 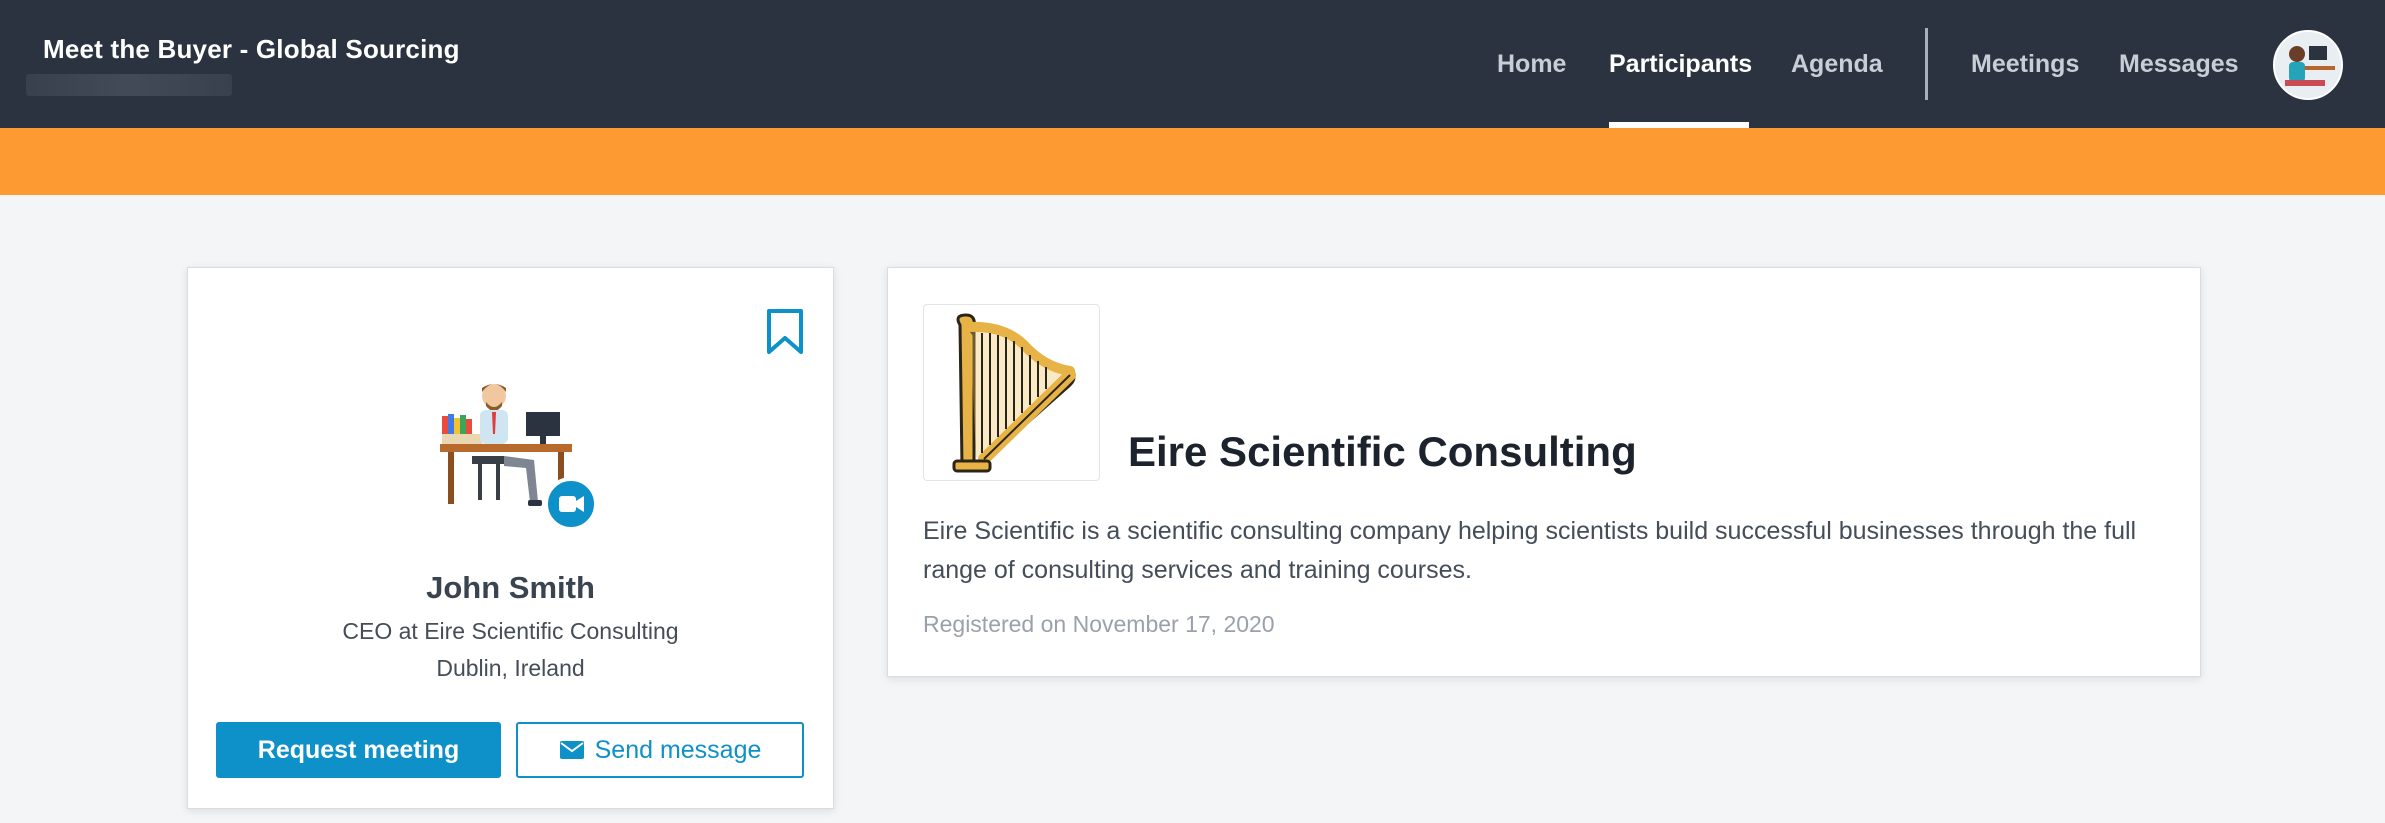 What do you see at coordinates (1926, 64) in the screenshot?
I see `nav-divider` at bounding box center [1926, 64].